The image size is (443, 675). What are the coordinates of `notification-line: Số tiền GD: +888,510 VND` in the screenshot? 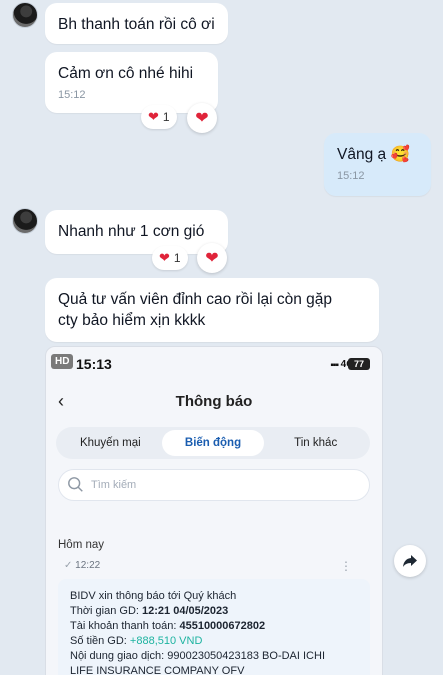 It's located at (136, 641).